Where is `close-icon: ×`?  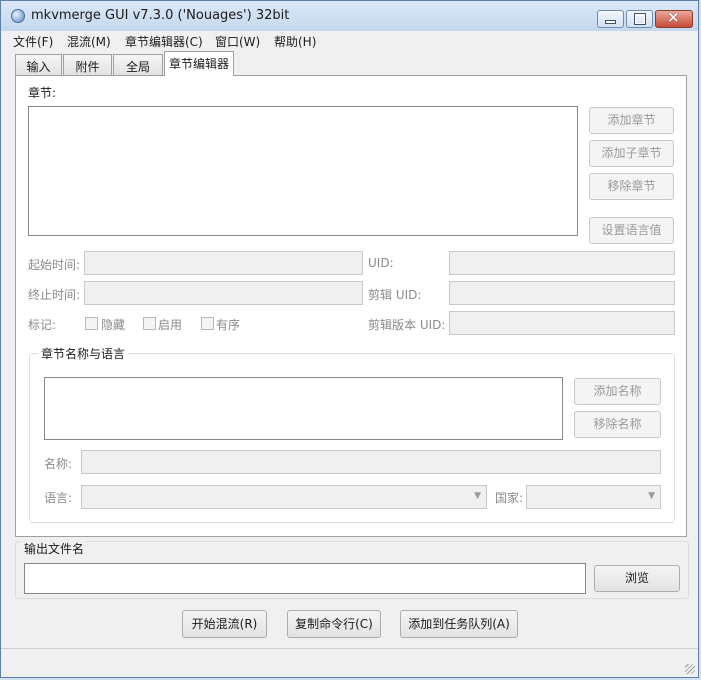 close-icon: × is located at coordinates (673, 17).